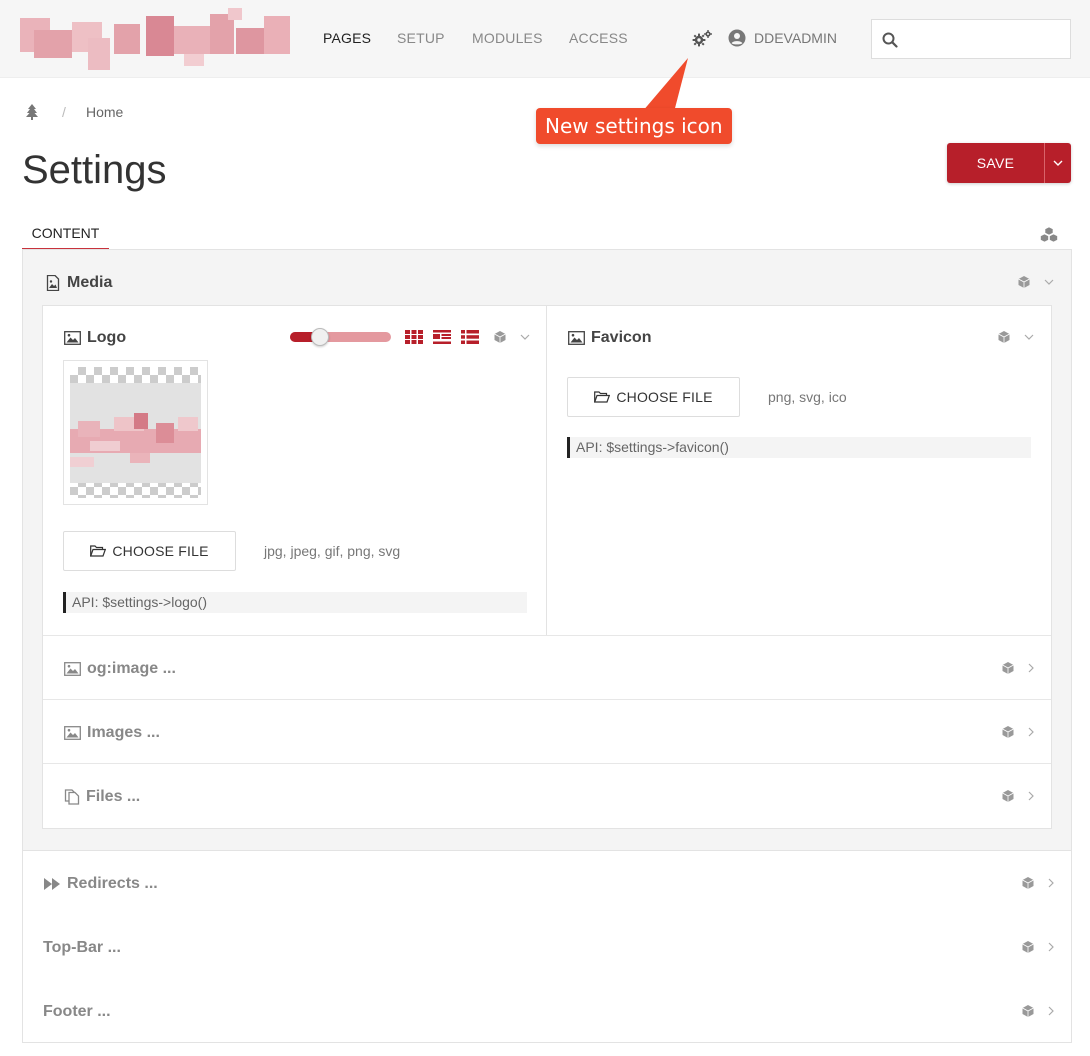  Describe the element at coordinates (332, 551) in the screenshot. I see `logo-extensions: jpg, jpeg, gif, png, svg` at that location.